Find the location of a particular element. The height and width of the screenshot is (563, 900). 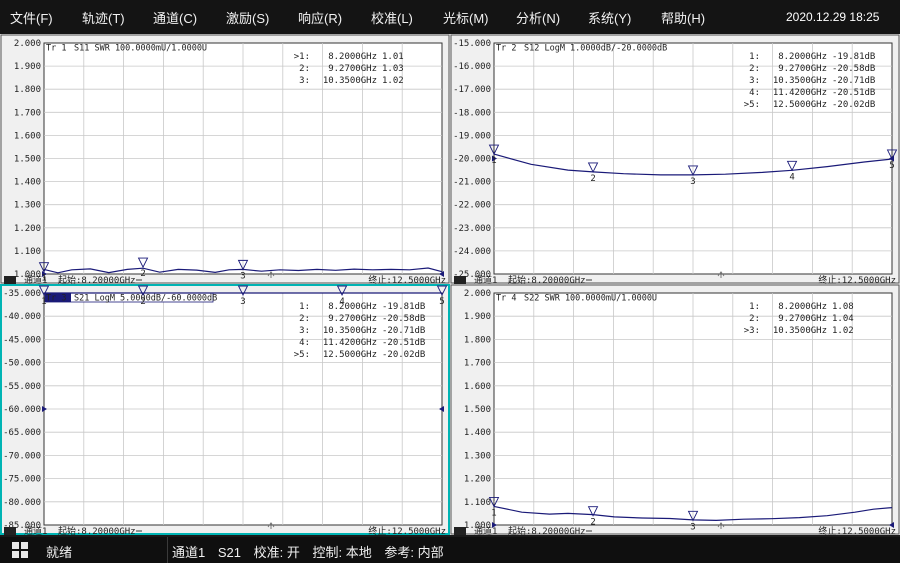

menu-help: 帮助(H) is located at coordinates (683, 17).